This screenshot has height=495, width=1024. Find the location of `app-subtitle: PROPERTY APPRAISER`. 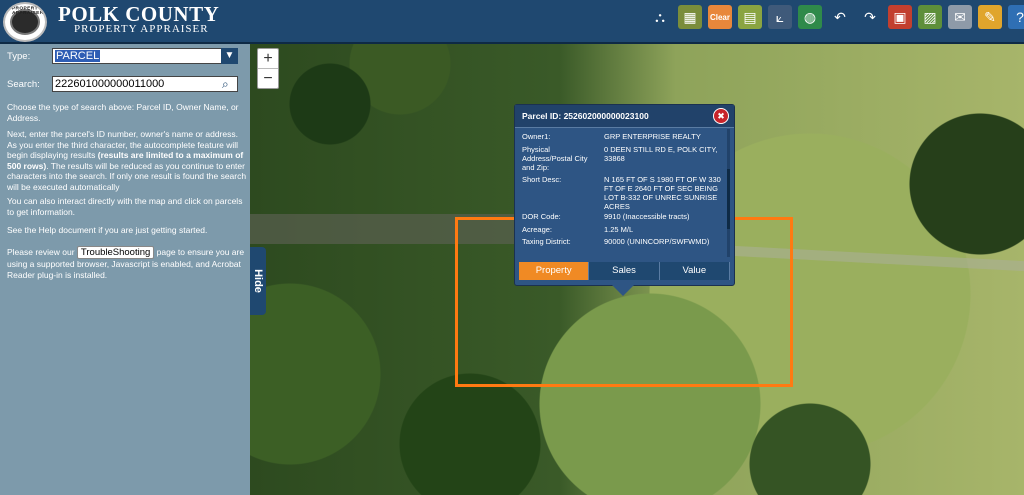

app-subtitle: PROPERTY APPRAISER is located at coordinates (141, 29).